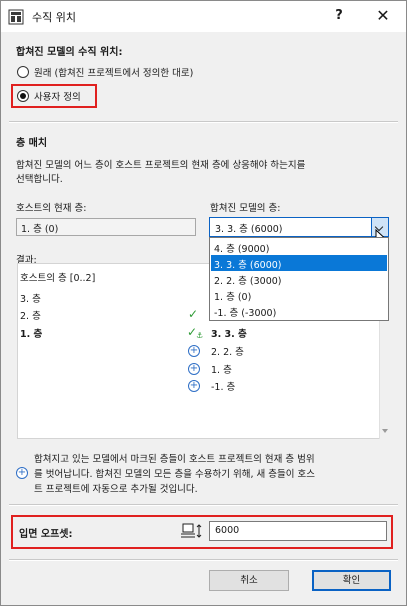 This screenshot has width=407, height=606. What do you see at coordinates (113, 72) in the screenshot?
I see `radio-original-label: 원래 (합쳐진 프로젝트에서 정의한 대로)` at bounding box center [113, 72].